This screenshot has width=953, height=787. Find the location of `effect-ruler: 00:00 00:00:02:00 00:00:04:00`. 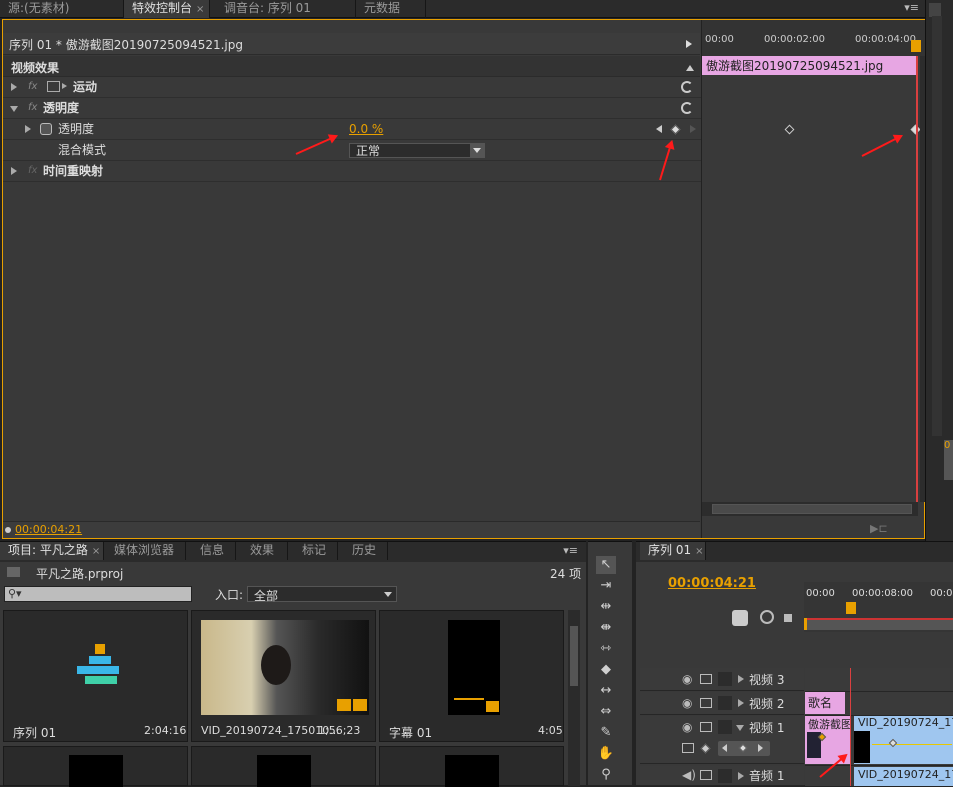

effect-ruler: 00:00 00:00:02:00 00:00:04:00 is located at coordinates (813, 38).